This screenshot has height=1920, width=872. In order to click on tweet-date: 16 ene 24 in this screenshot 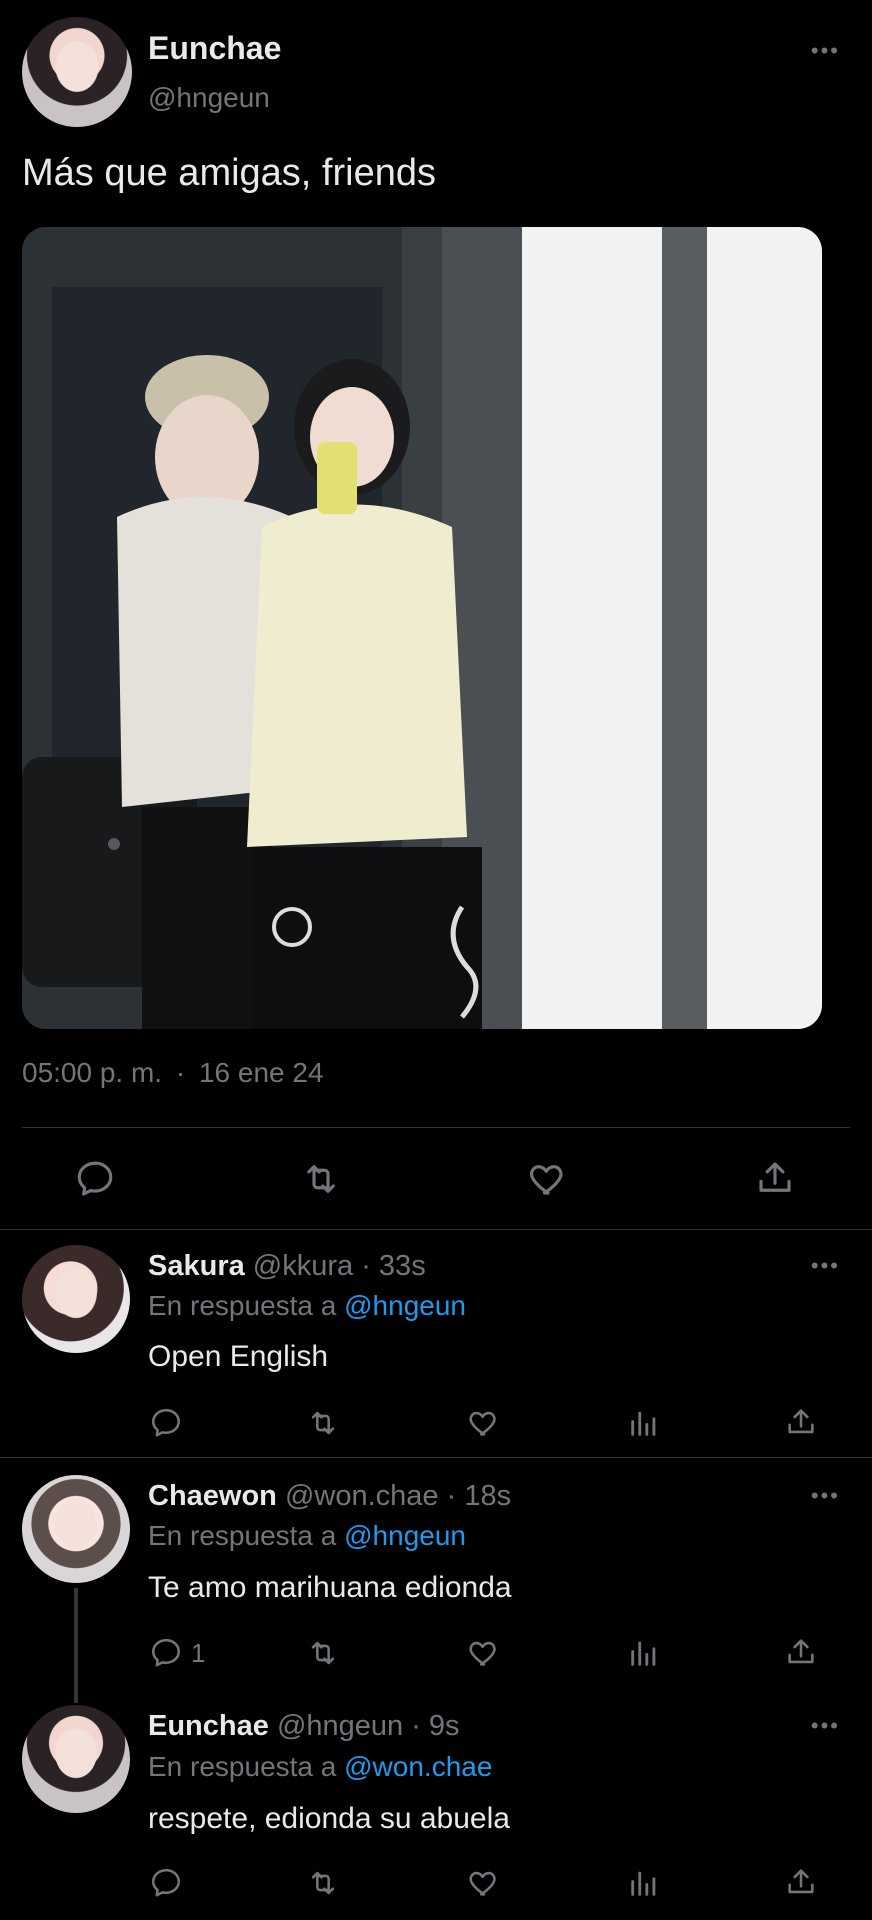, I will do `click(261, 1072)`.